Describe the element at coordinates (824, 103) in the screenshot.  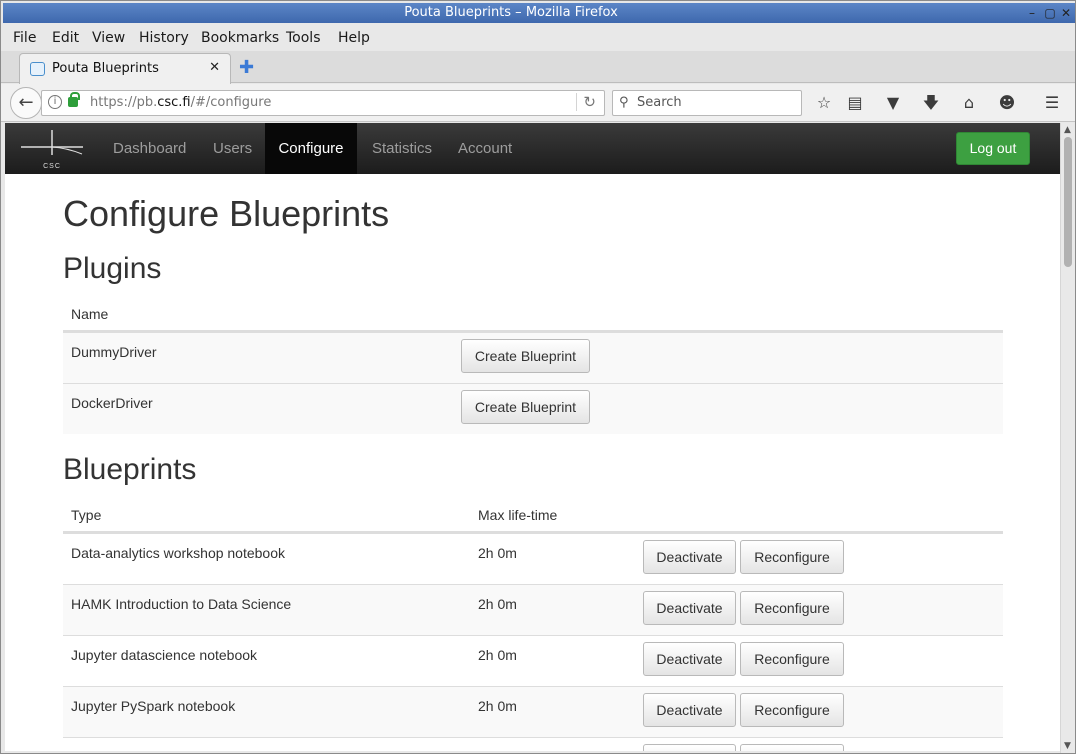
I see `star-icon: ☆` at that location.